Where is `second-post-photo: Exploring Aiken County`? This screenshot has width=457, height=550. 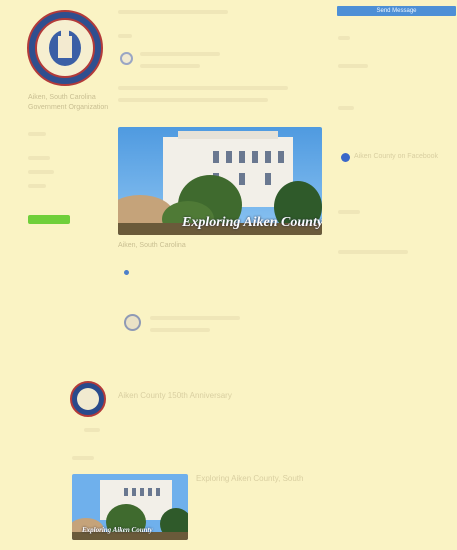
second-post-photo: Exploring Aiken County is located at coordinates (130, 507).